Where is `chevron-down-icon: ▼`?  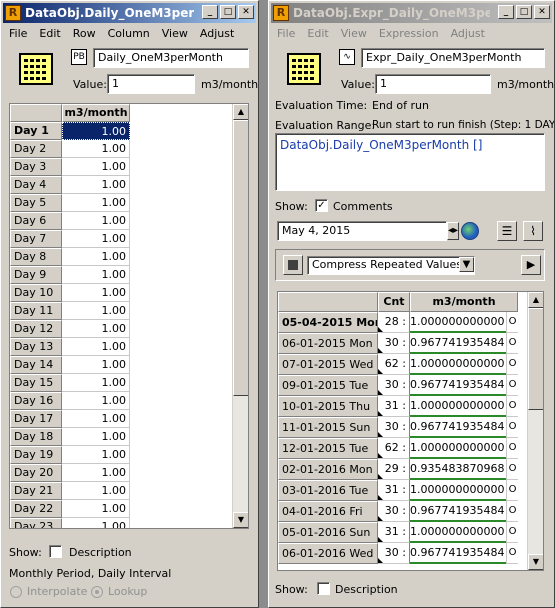 chevron-down-icon: ▼ is located at coordinates (466, 264).